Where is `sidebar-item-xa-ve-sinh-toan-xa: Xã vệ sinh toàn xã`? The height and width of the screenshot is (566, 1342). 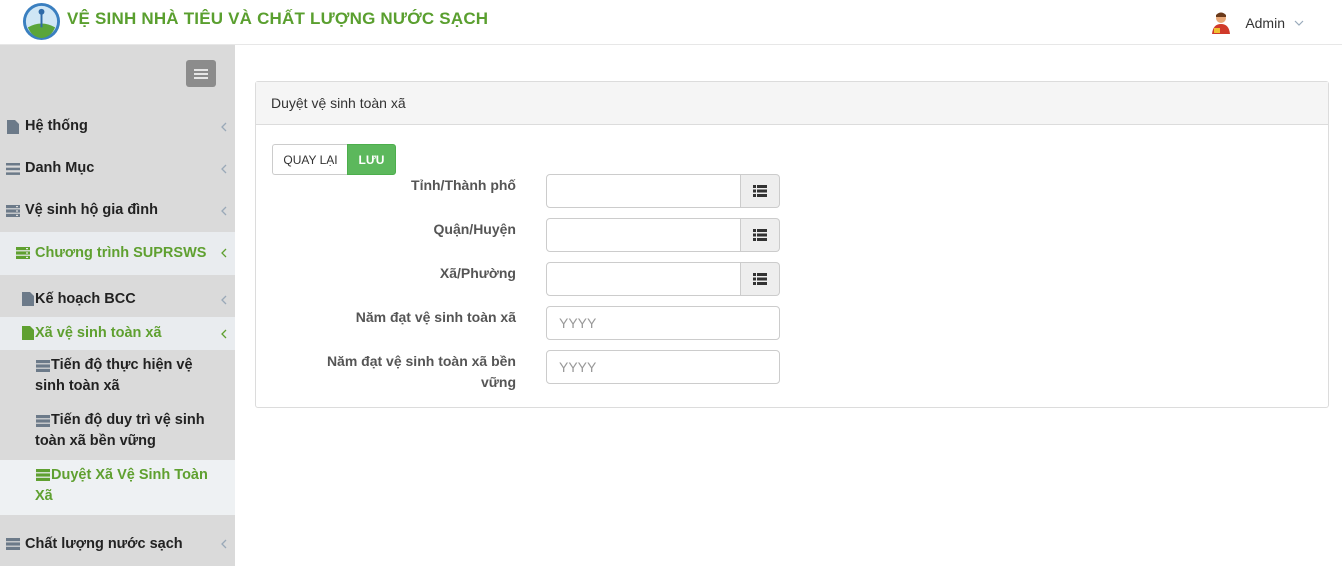
sidebar-item-xa-ve-sinh-toan-xa: Xã vệ sinh toàn xã is located at coordinates (117, 333).